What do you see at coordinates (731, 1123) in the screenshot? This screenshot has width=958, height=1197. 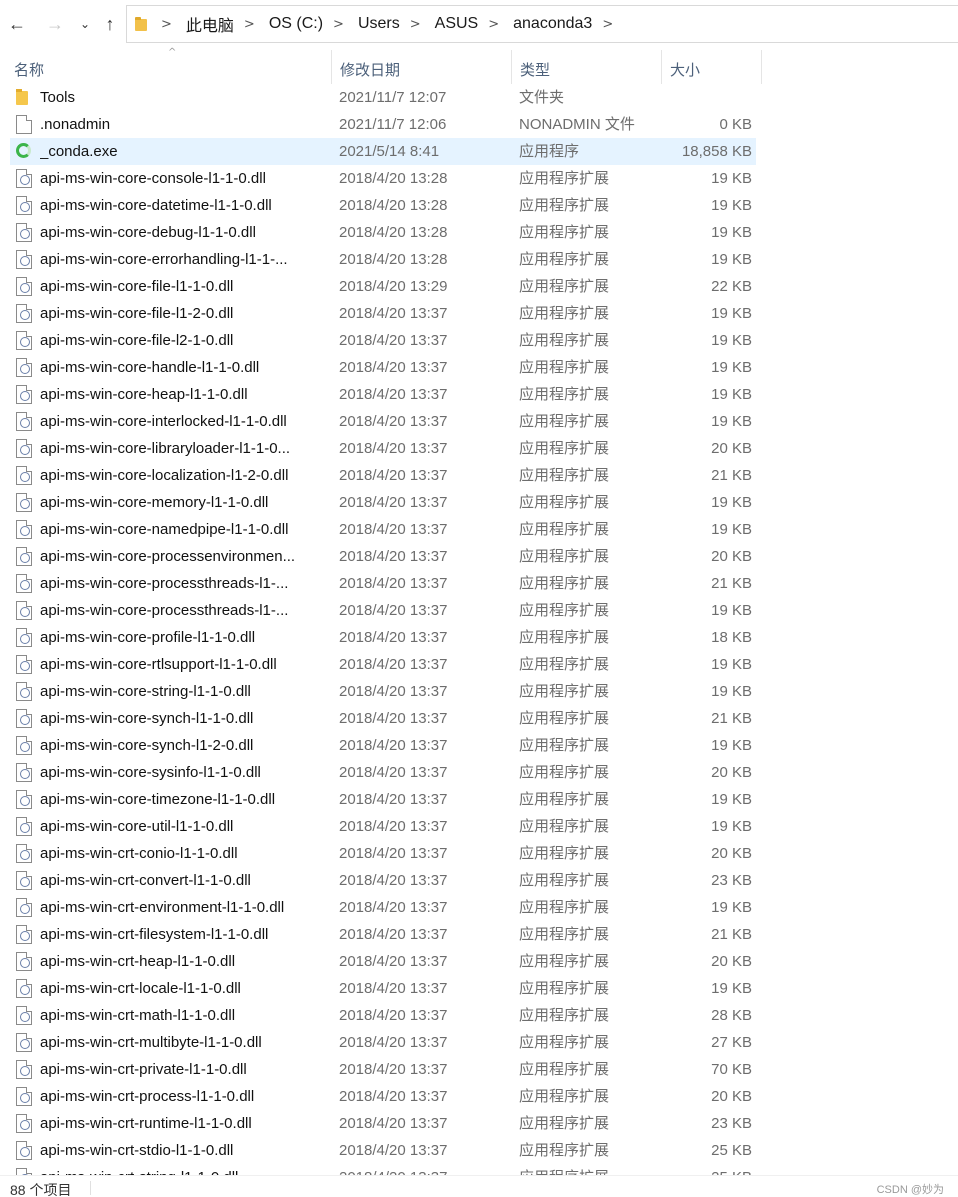 I see `file-size: 23 KB` at bounding box center [731, 1123].